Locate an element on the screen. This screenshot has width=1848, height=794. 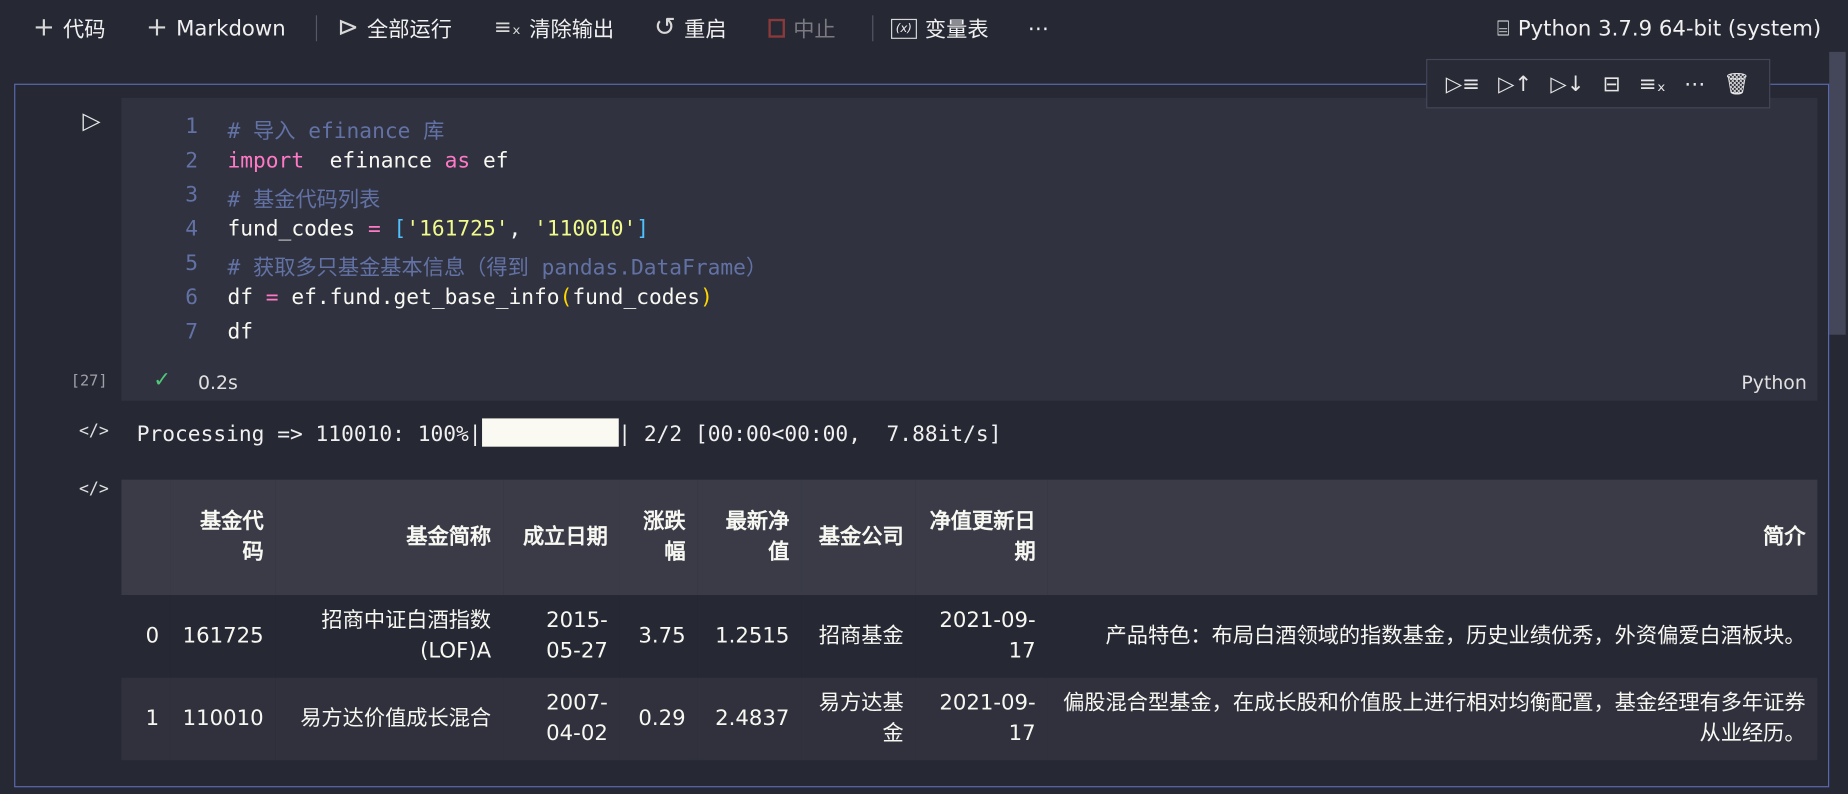
code-line: fund_codes = ['161725', '110010'] is located at coordinates (438, 229).